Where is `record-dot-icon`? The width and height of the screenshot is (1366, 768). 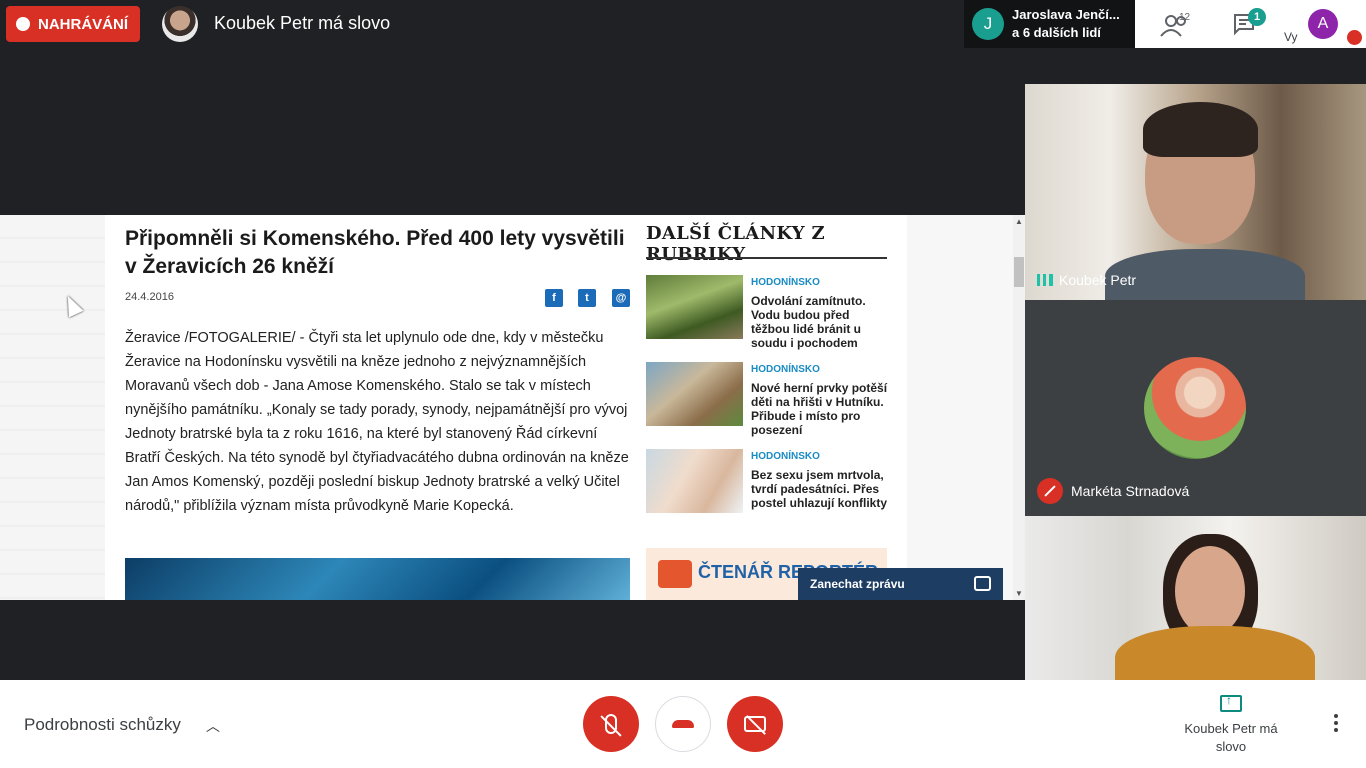 record-dot-icon is located at coordinates (23, 24).